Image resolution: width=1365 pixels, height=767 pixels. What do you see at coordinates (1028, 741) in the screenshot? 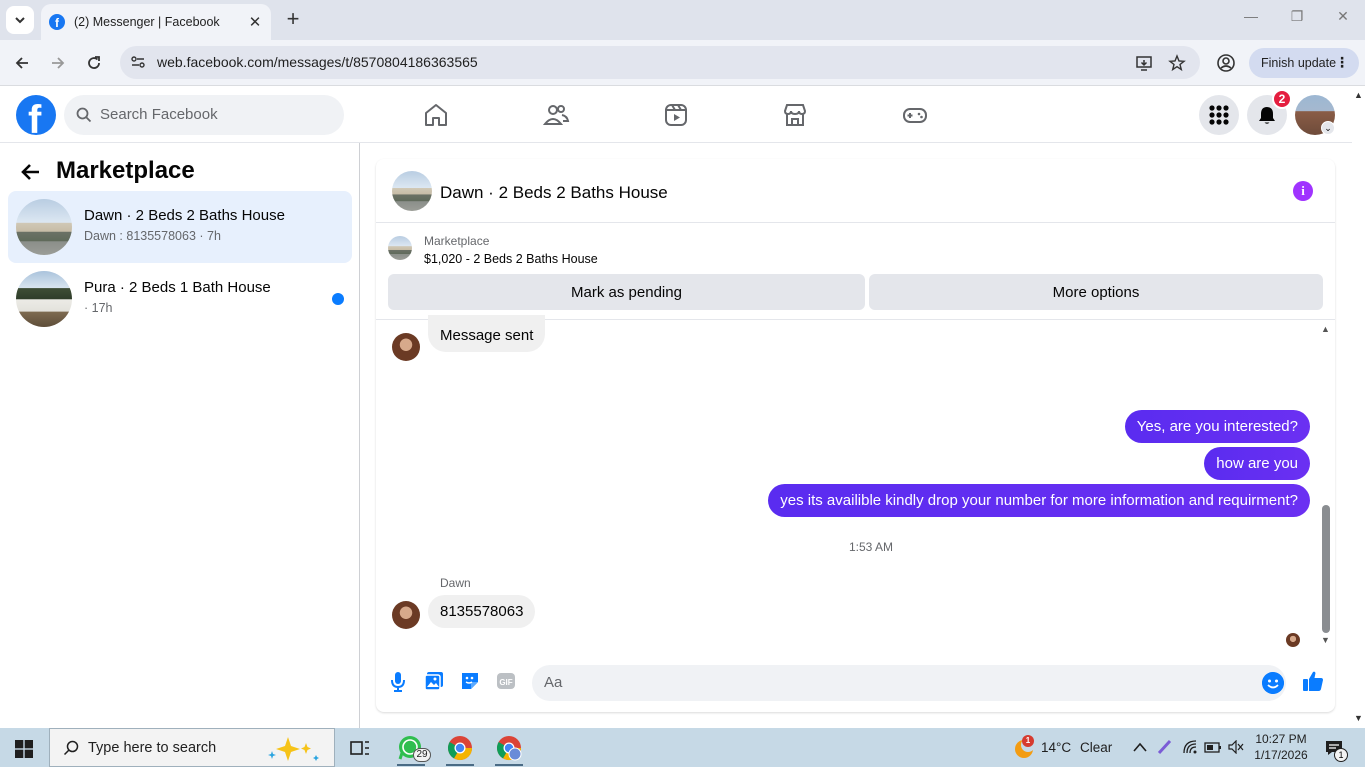
I see `weather-alert-badge: 1` at bounding box center [1028, 741].